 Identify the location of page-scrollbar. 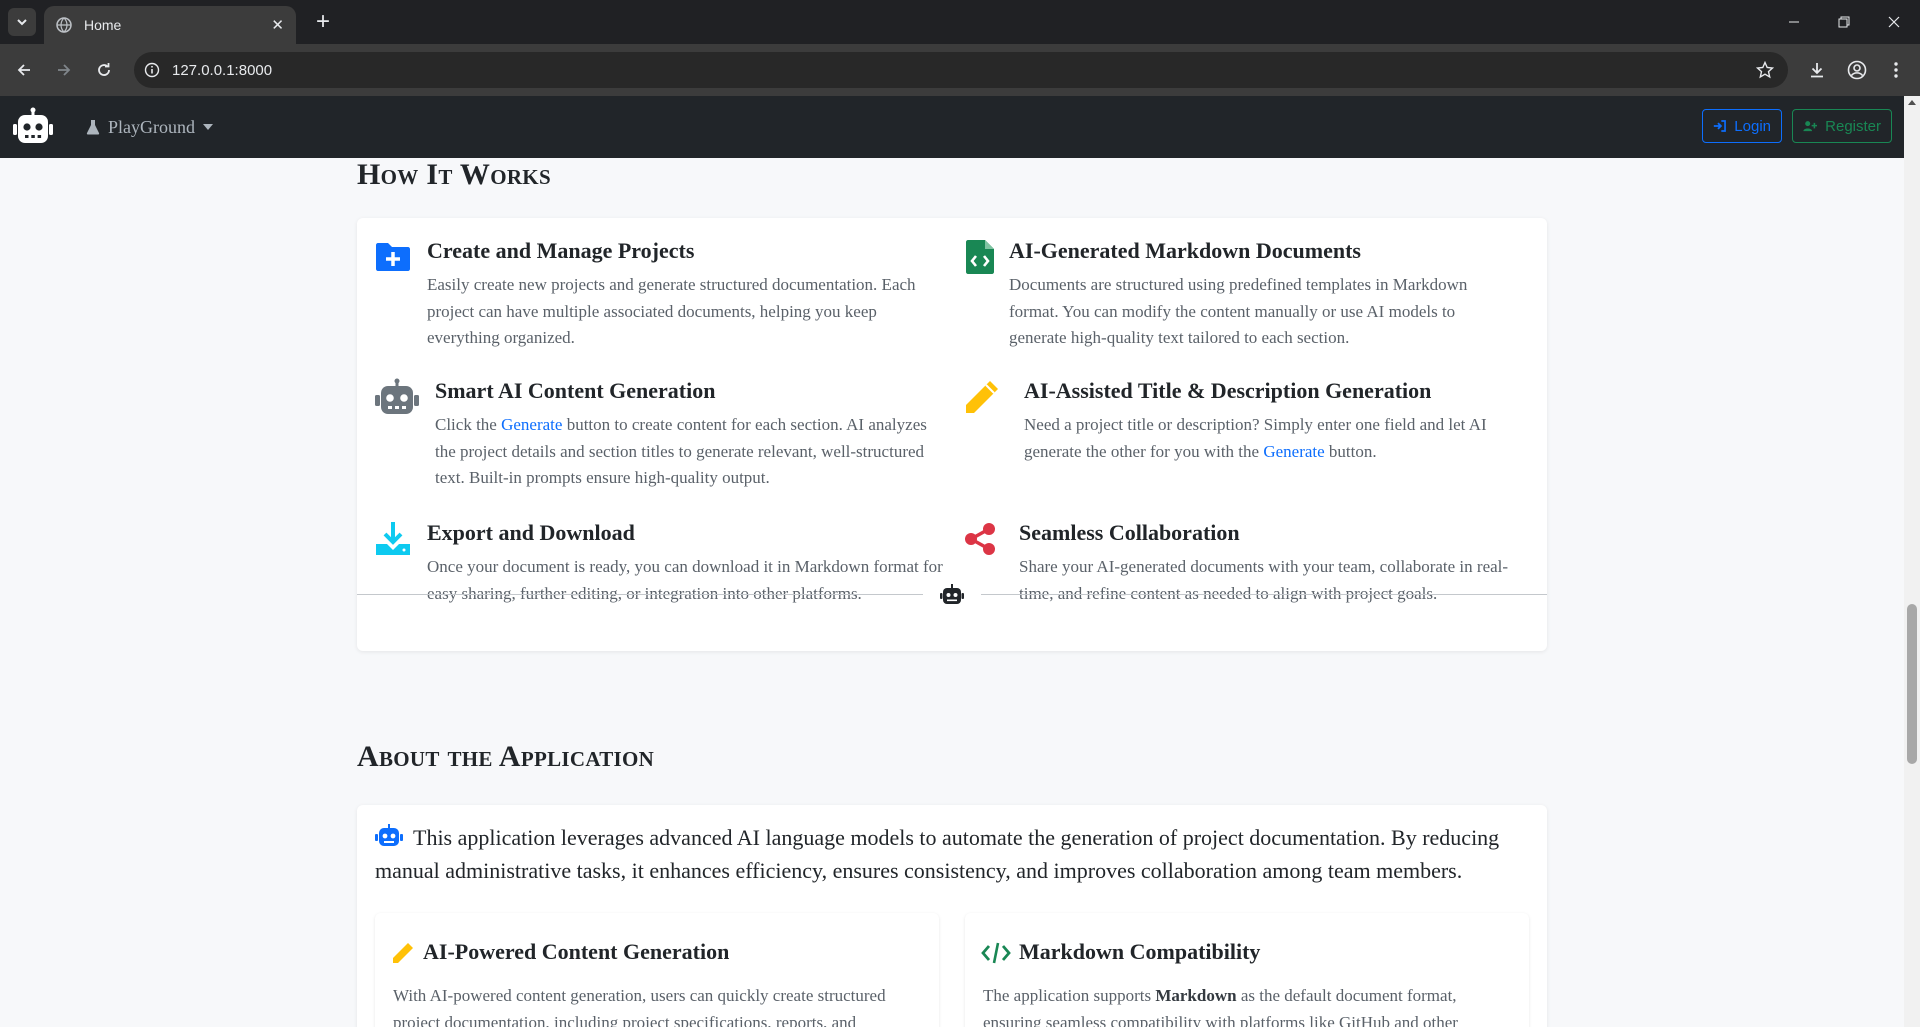
(1912, 561).